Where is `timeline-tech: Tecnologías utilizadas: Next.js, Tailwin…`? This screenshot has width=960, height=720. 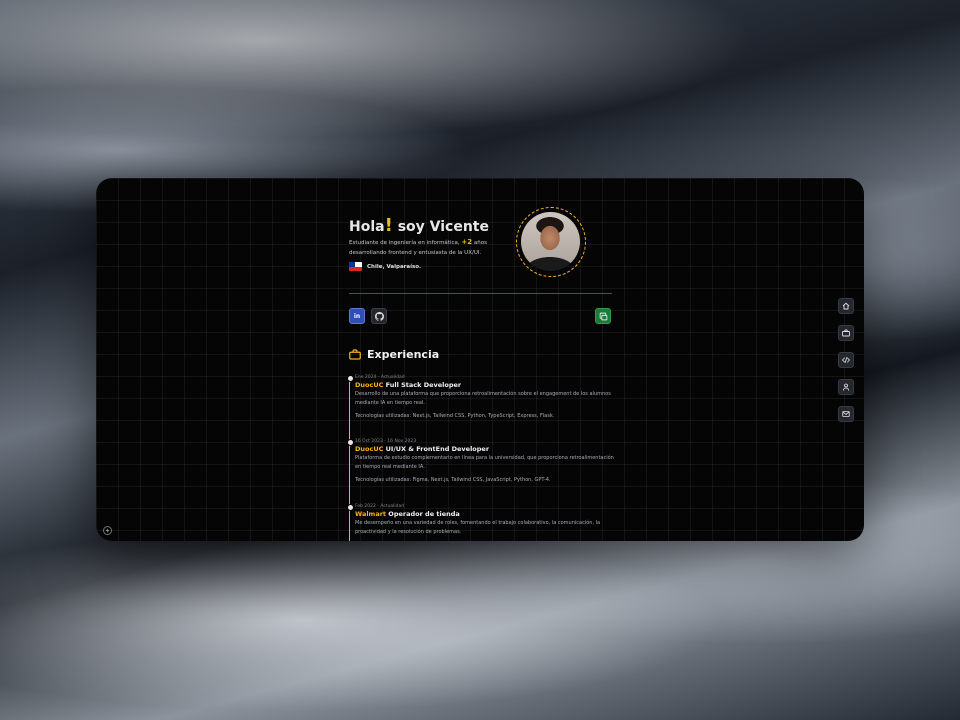
timeline-tech: Tecnologías utilizadas: Next.js, Tailwin… is located at coordinates (455, 416).